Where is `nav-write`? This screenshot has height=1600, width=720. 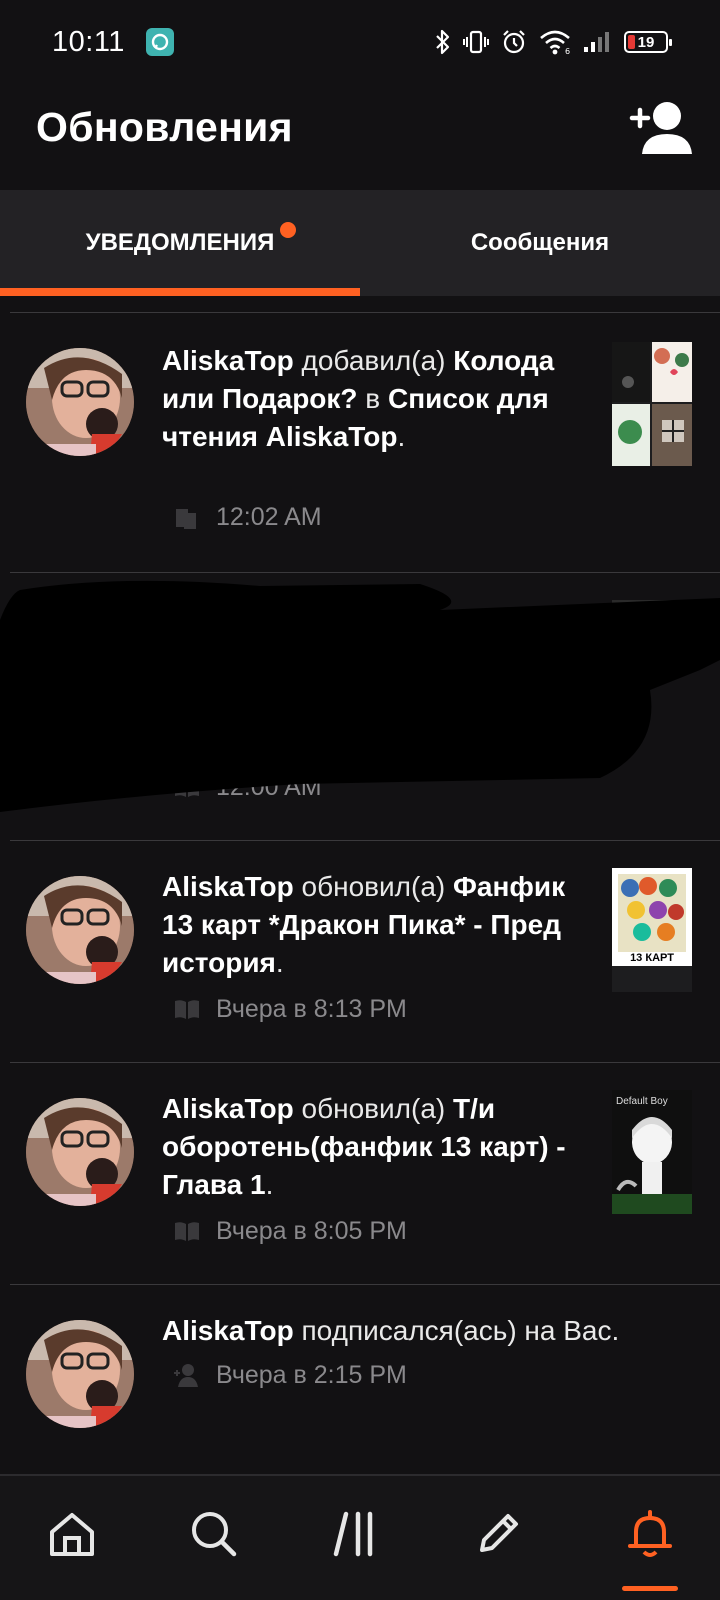 nav-write is located at coordinates (498, 1534).